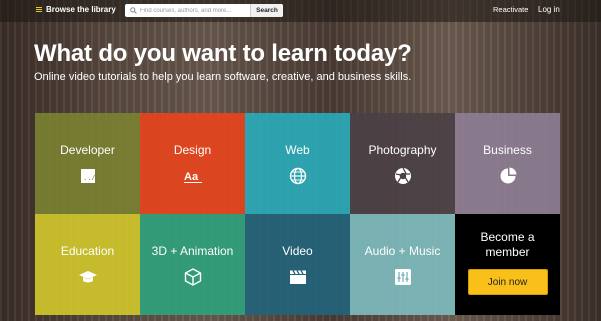  I want to click on category-label: Developer, so click(87, 150).